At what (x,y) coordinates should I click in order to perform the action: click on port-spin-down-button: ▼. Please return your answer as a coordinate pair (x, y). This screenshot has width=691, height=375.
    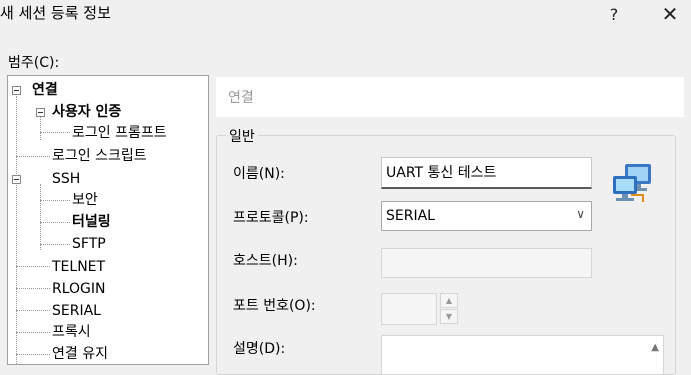
    Looking at the image, I should click on (449, 316).